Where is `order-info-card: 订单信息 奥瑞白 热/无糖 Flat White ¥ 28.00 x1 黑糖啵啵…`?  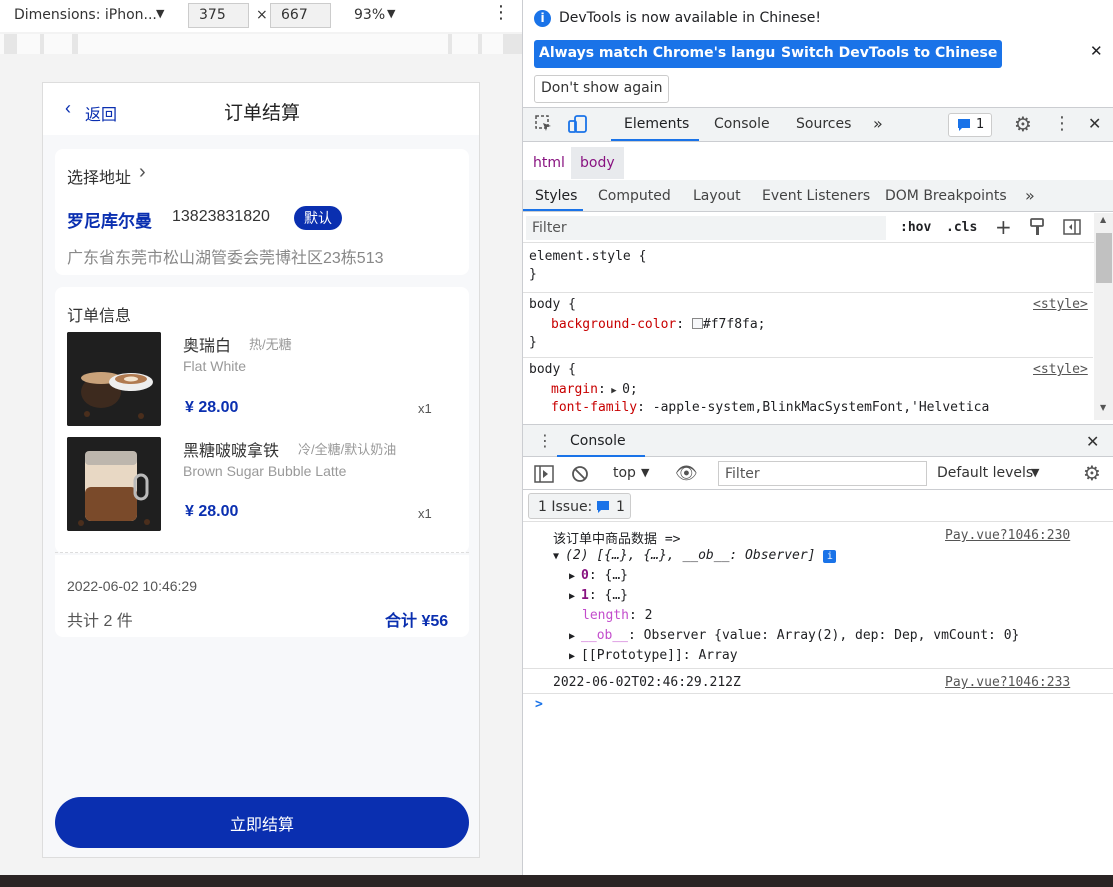
order-info-card: 订单信息 奥瑞白 热/无糖 Flat White ¥ 28.00 x1 黑糖啵啵… is located at coordinates (262, 420).